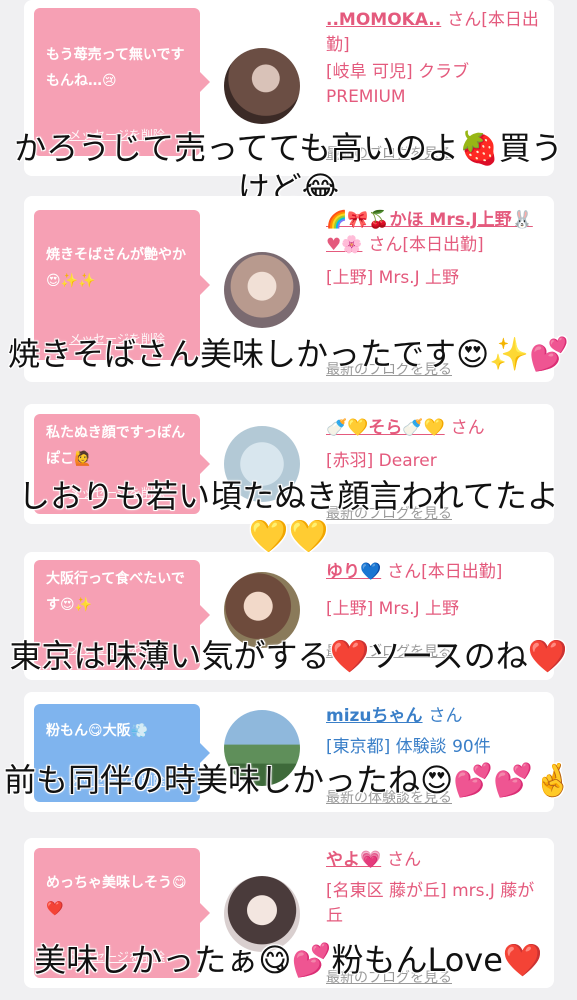 The width and height of the screenshot is (577, 1000). I want to click on profile-name-link: 🍼💛そら🍼💛, so click(385, 428).